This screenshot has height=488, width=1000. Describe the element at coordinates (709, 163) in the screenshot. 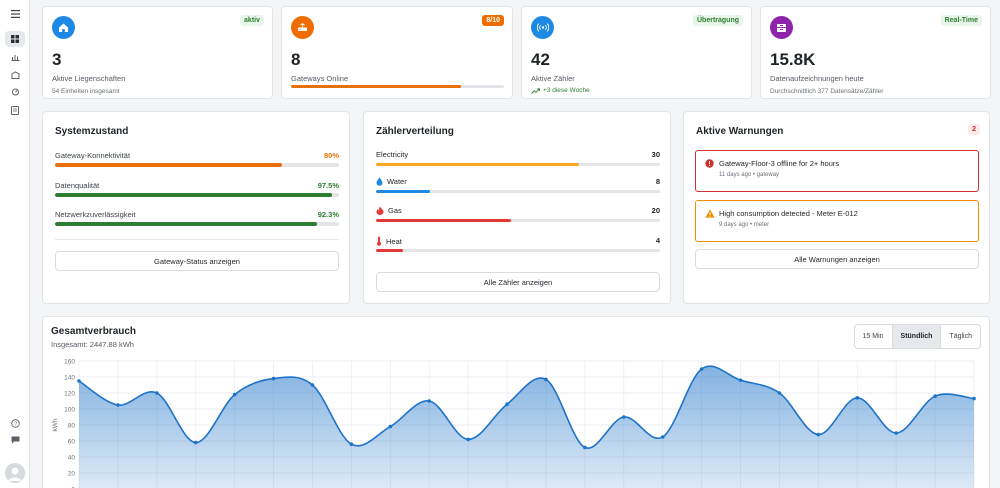

I see `error-icon` at that location.